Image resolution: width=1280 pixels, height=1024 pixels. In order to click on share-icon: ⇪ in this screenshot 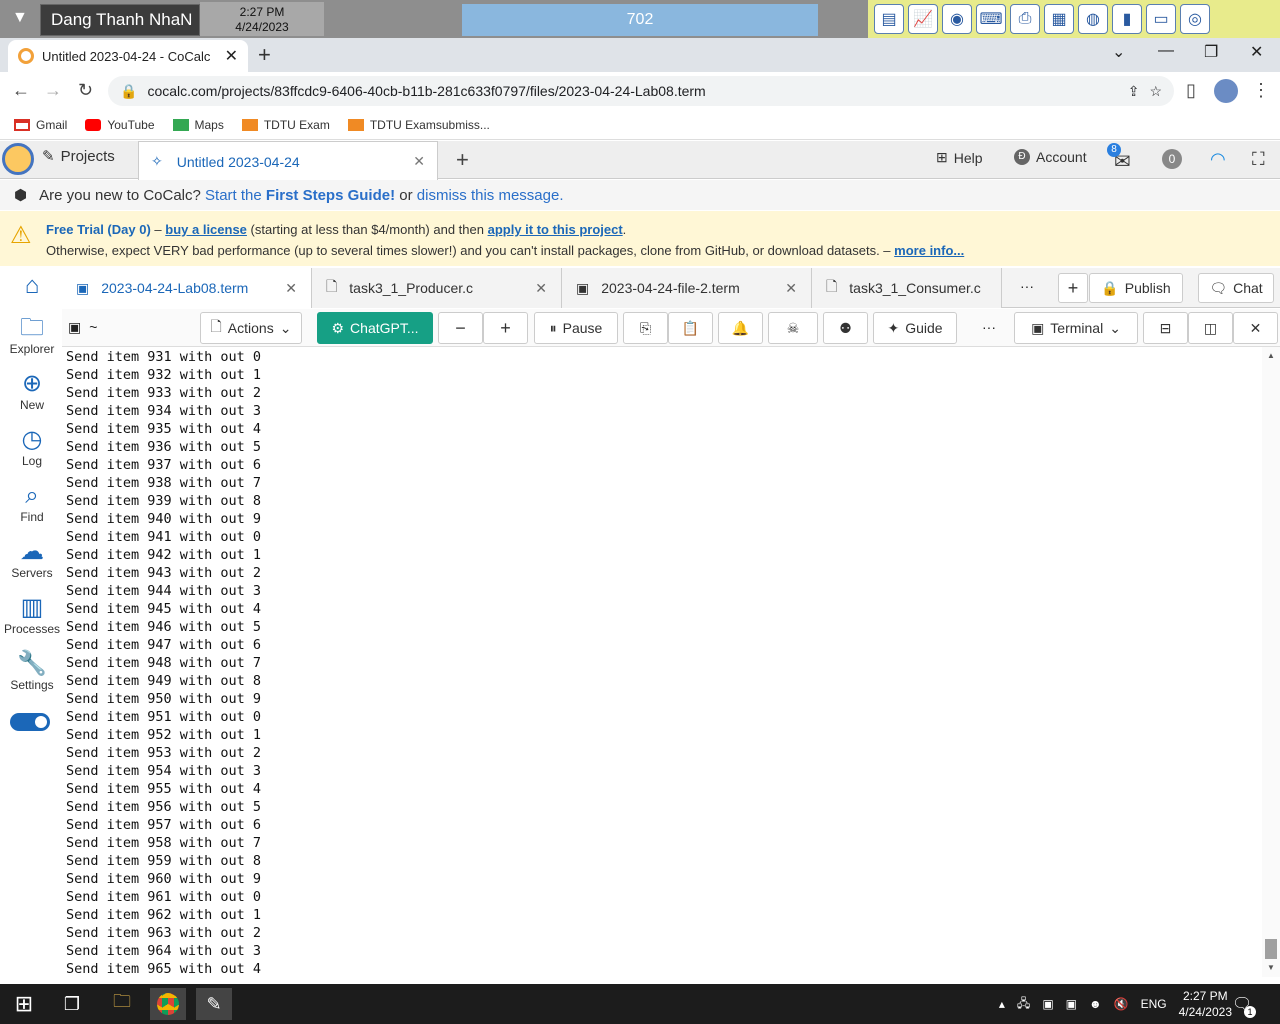, I will do `click(1134, 91)`.